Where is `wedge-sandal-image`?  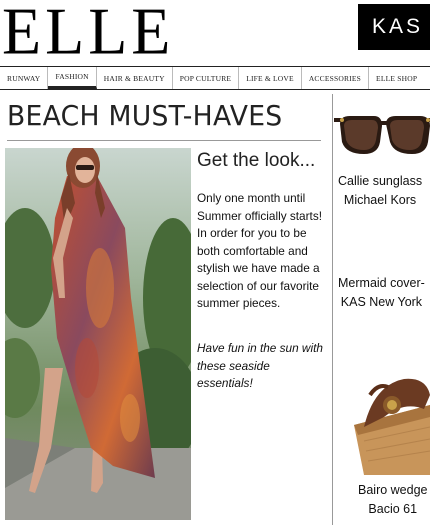
wedge-sandal-image is located at coordinates (382, 420).